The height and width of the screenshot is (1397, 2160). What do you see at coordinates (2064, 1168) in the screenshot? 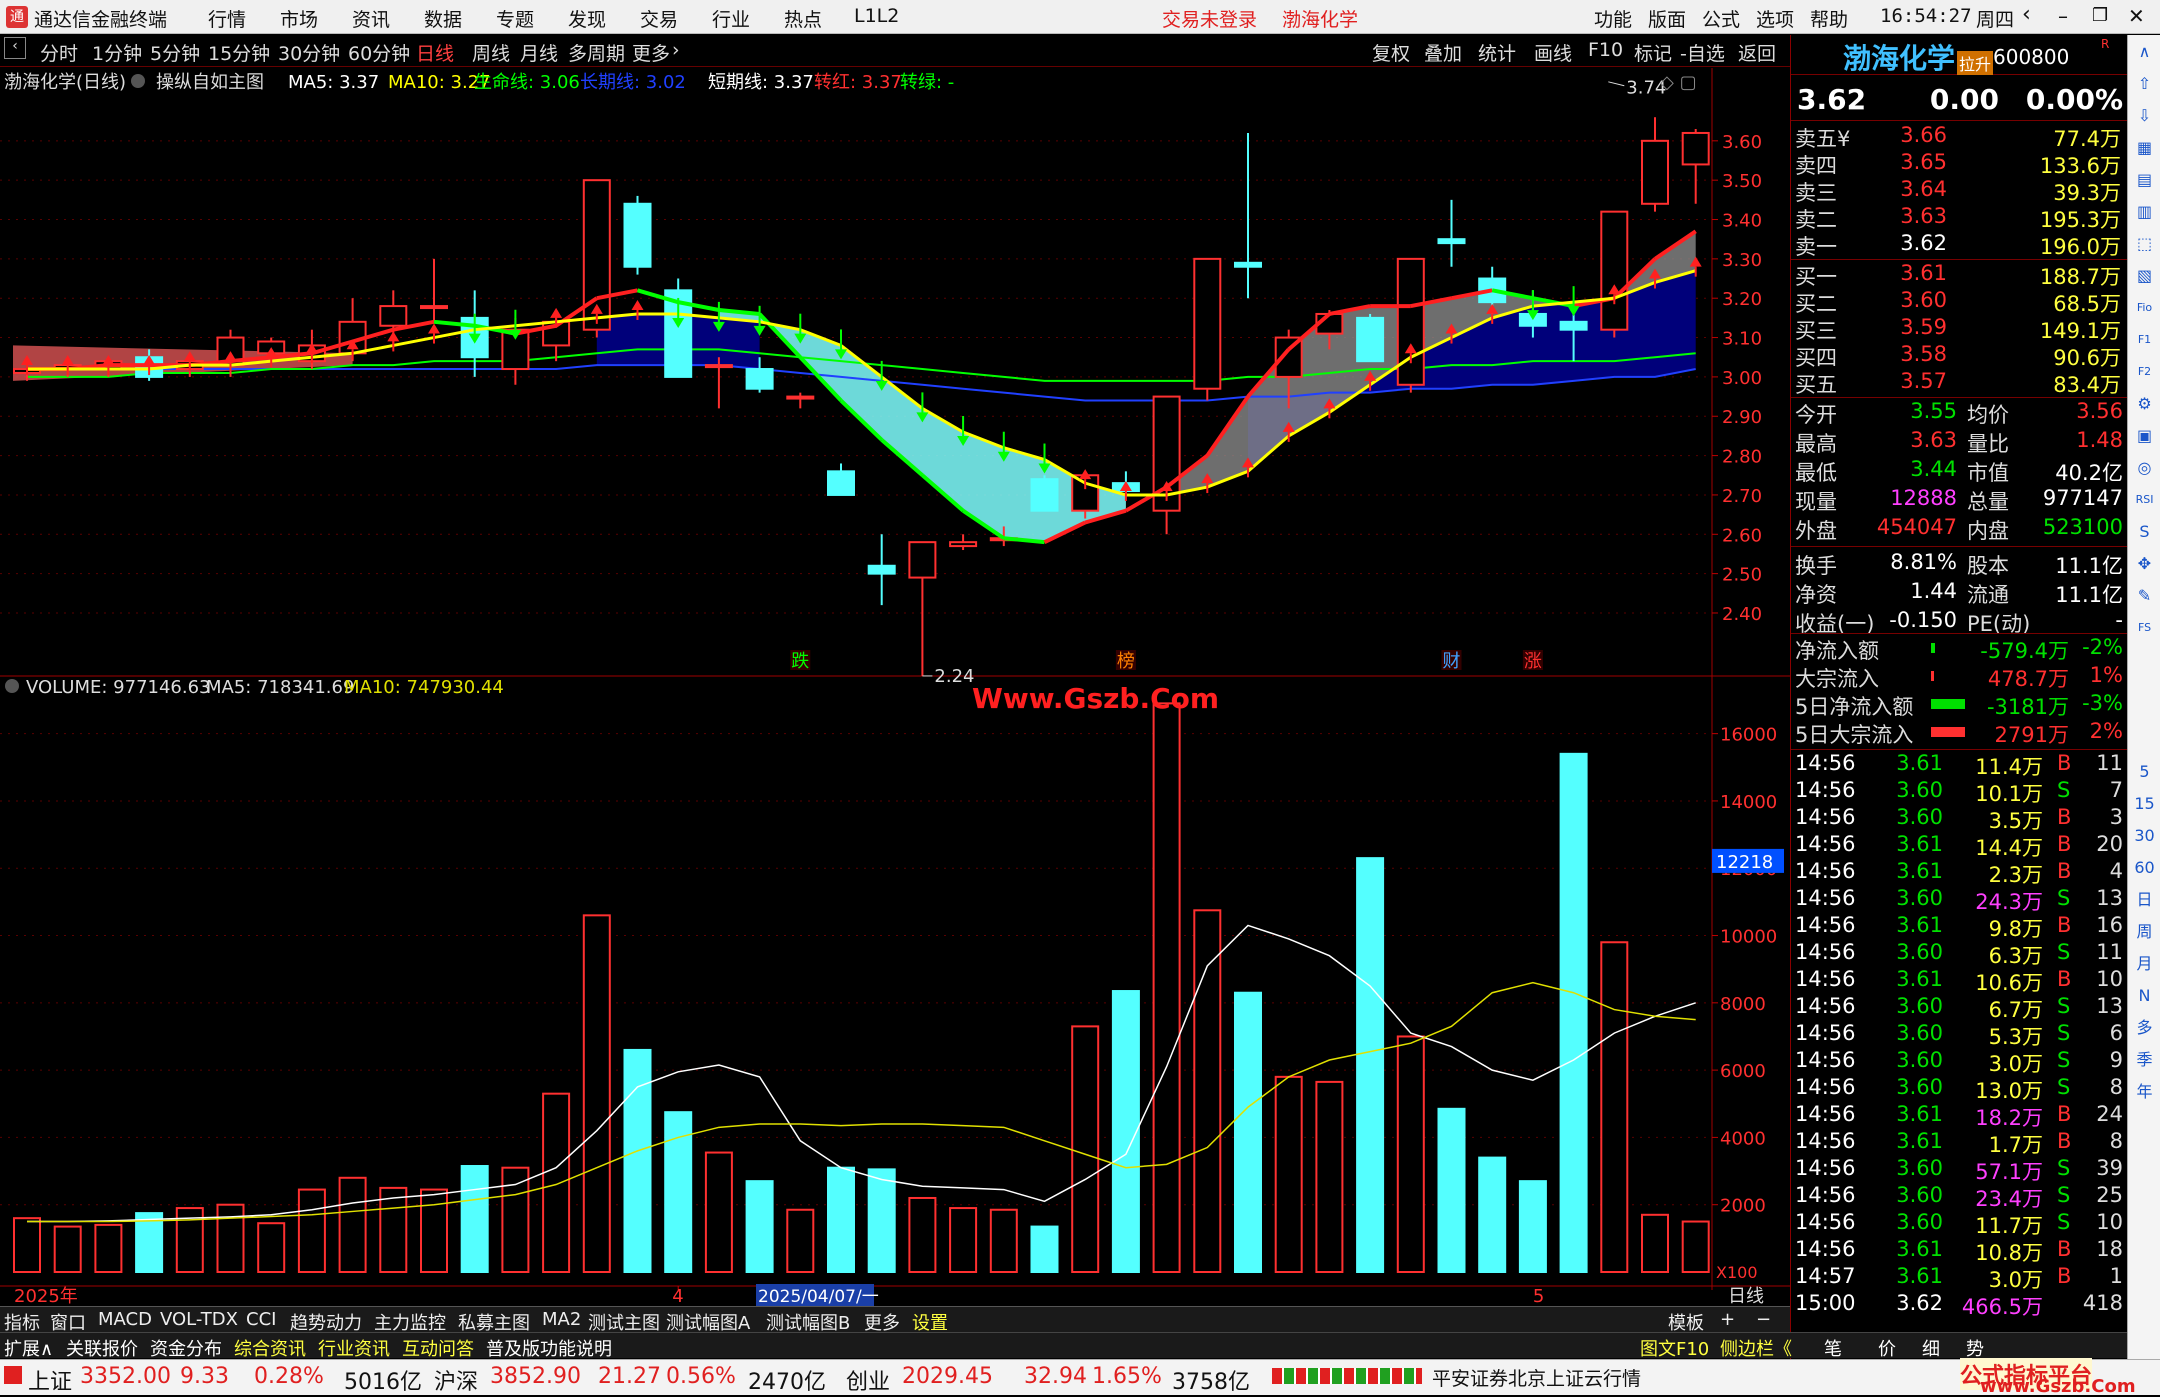
I see `tick-side: S` at bounding box center [2064, 1168].